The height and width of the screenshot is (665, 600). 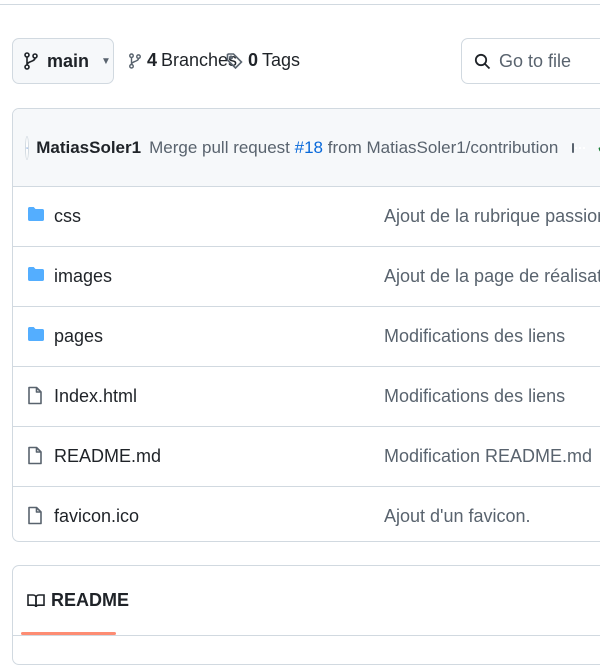 I want to click on commit-message-prefix: Merge pull request, so click(x=219, y=147).